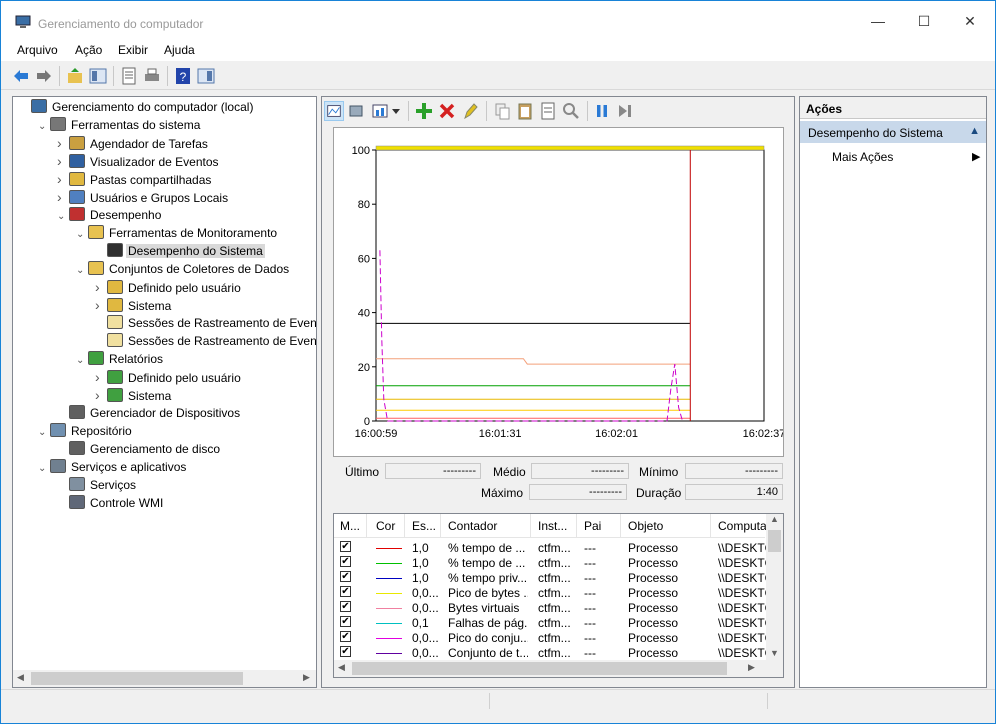 Image resolution: width=996 pixels, height=724 pixels. I want to click on add-counter-icon, so click(424, 111).